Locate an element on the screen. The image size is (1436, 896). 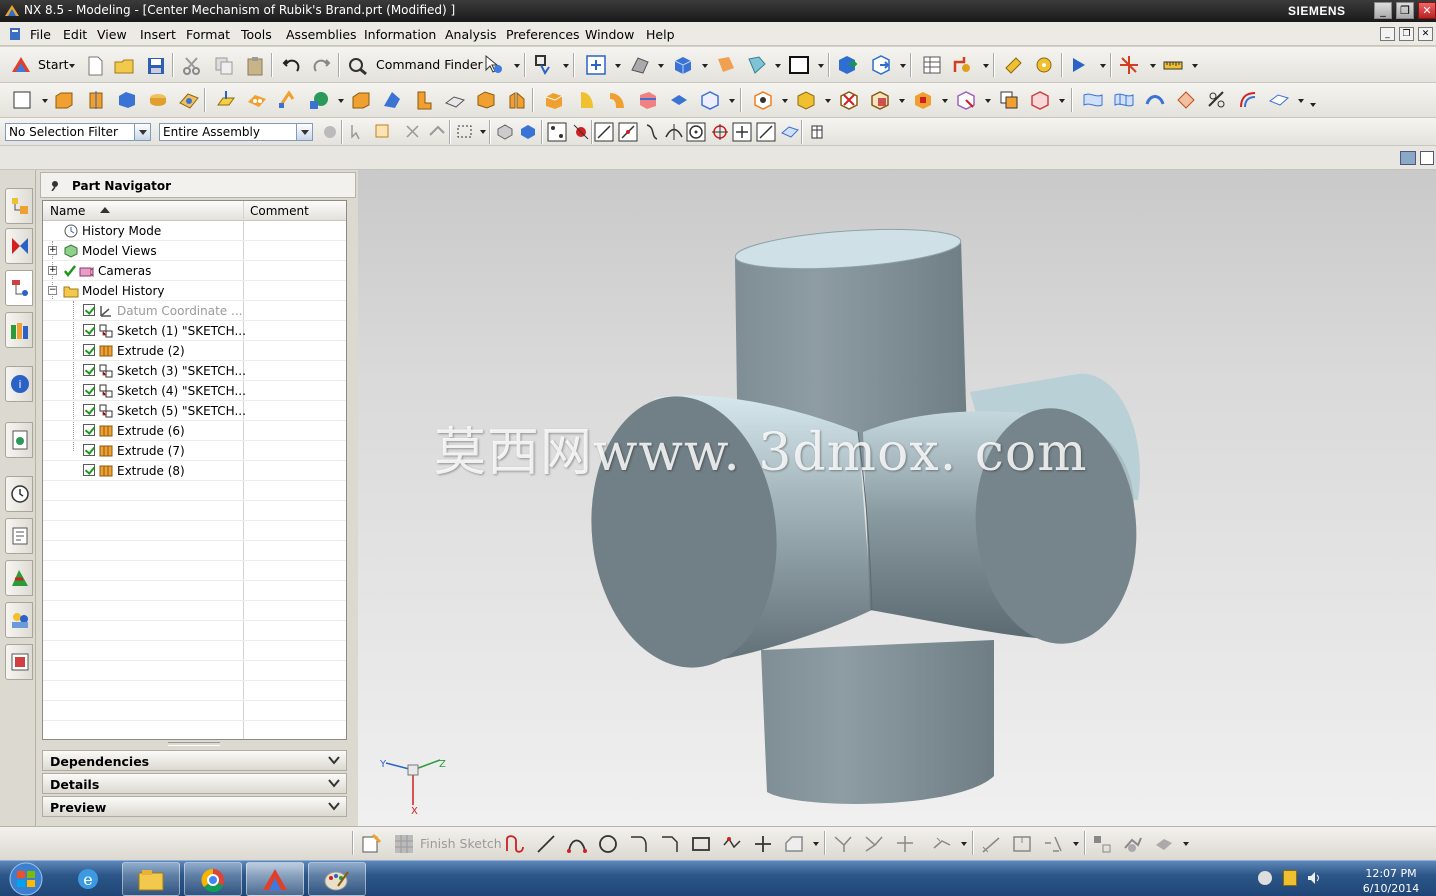
selection-dropdown-icon is located at coordinates (517, 66).